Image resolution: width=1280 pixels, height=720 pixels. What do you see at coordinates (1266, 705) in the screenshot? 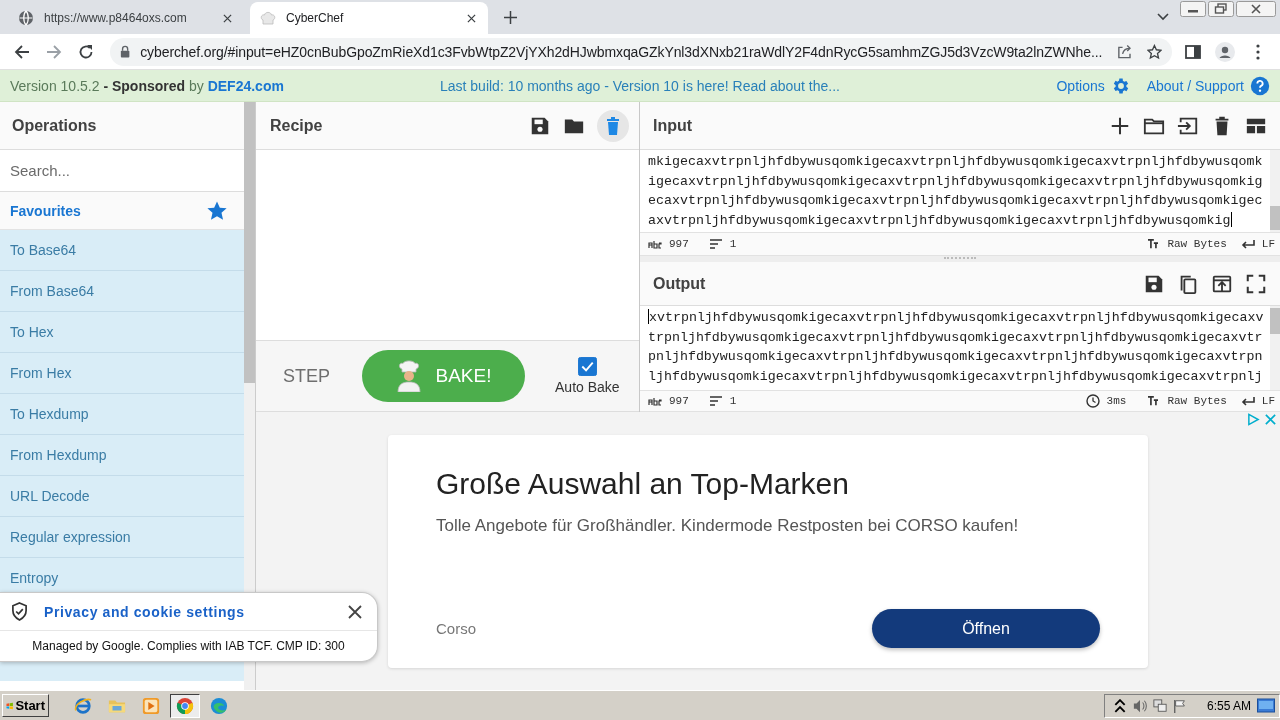
I see `desktop-icon` at bounding box center [1266, 705].